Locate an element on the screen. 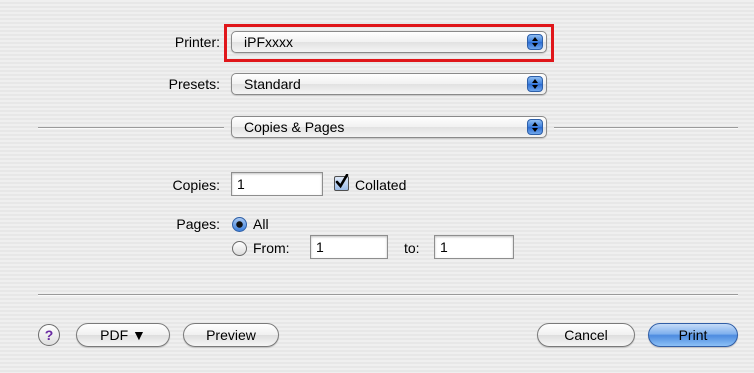 The height and width of the screenshot is (373, 754). presets-value: Standard is located at coordinates (272, 84).